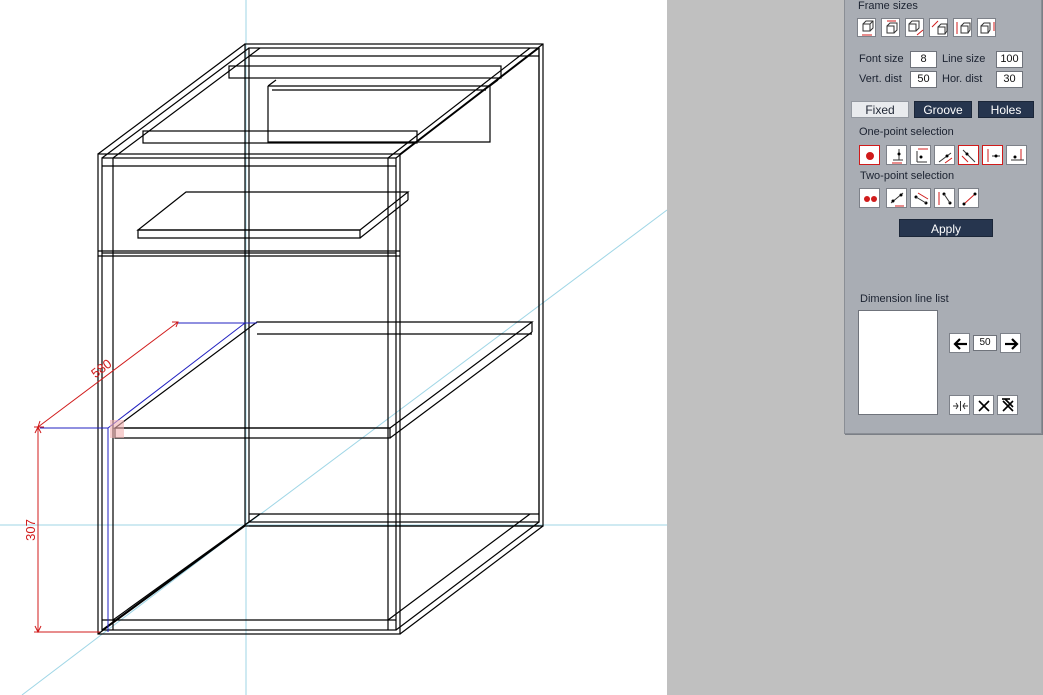 The width and height of the screenshot is (1043, 695). What do you see at coordinates (920, 198) in the screenshot?
I see `two-point-diagonal-icon` at bounding box center [920, 198].